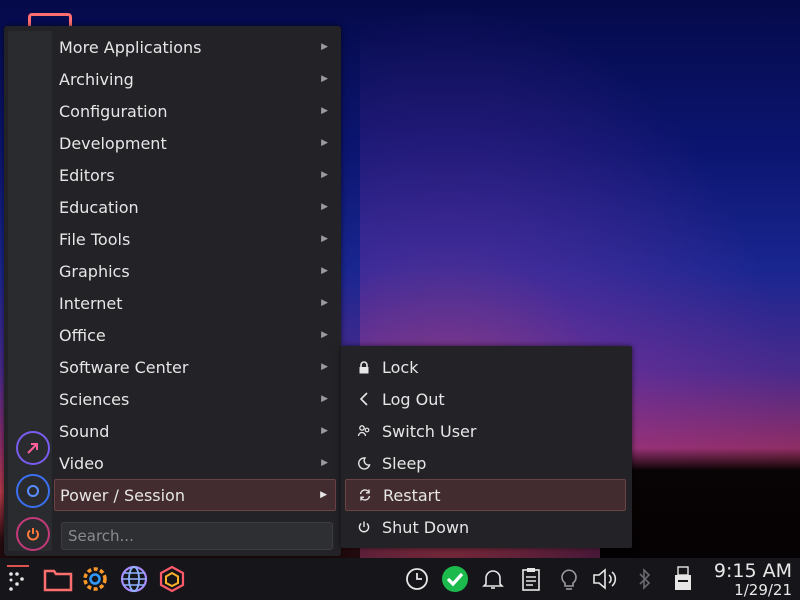  I want to click on category-item: Editors ▶, so click(195, 175).